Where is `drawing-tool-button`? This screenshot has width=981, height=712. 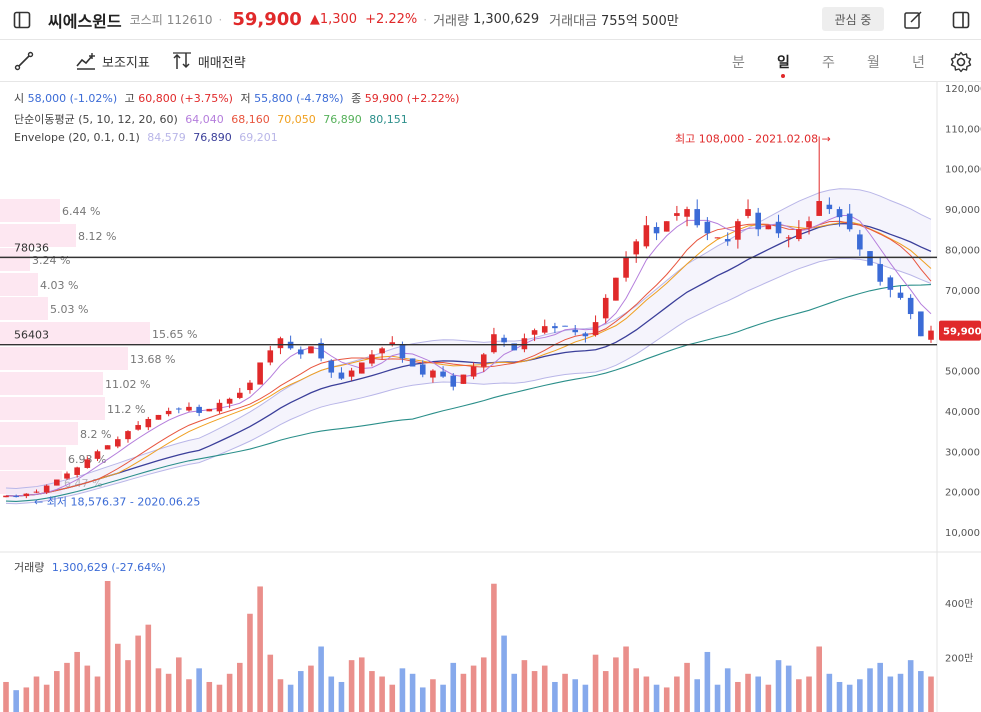
drawing-tool-button is located at coordinates (27, 61).